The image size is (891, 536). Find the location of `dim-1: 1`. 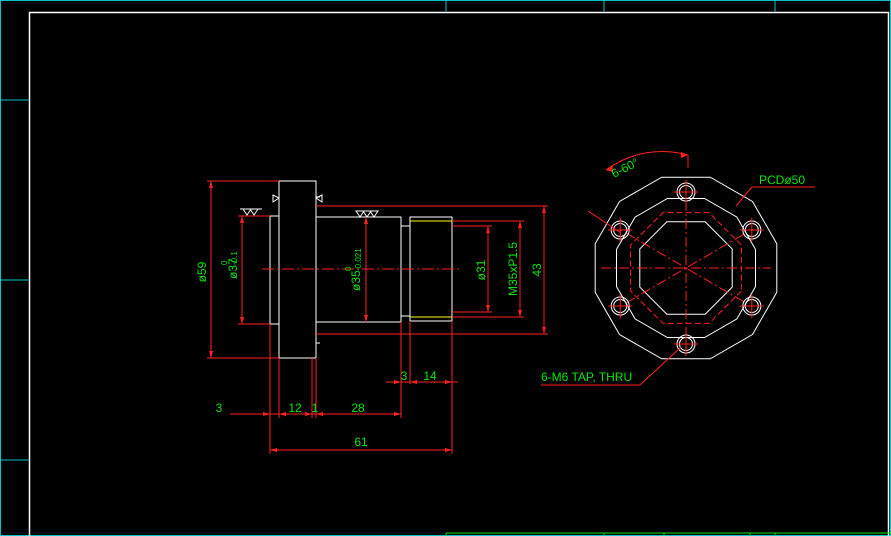

dim-1: 1 is located at coordinates (315, 408).